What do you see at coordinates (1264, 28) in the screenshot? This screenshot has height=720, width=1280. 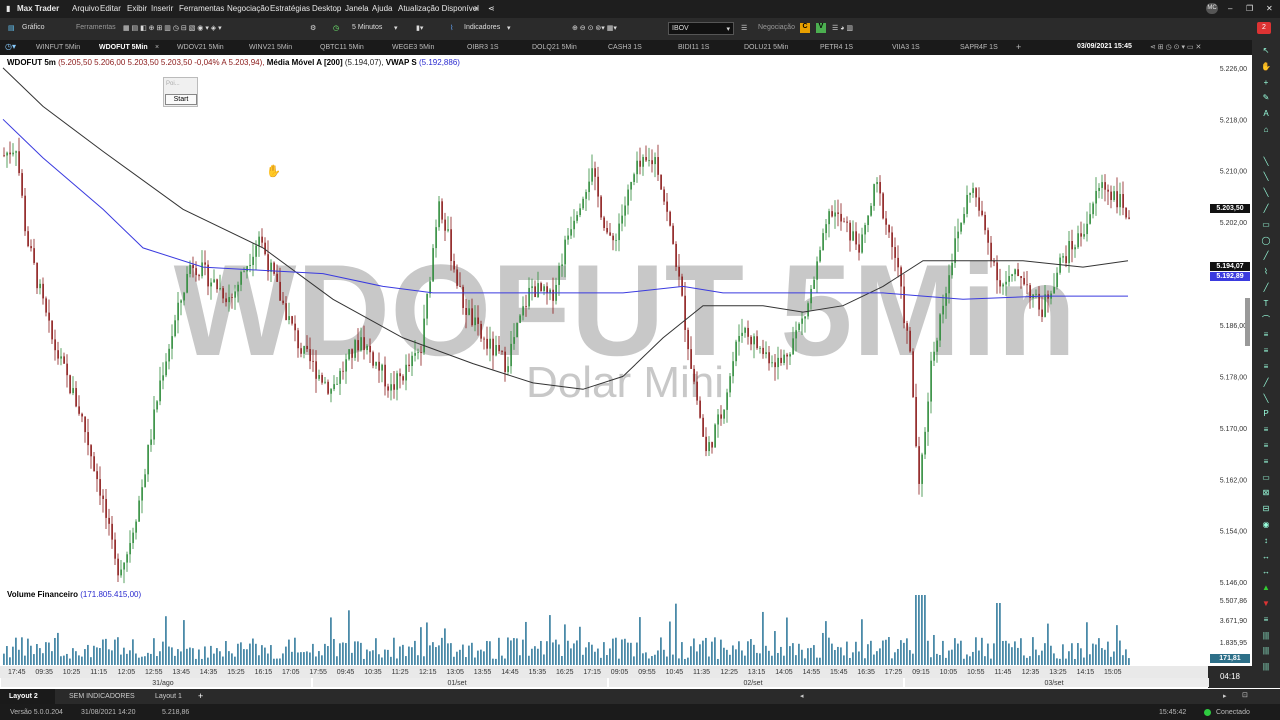 I see `notifications-badge: 2` at bounding box center [1264, 28].